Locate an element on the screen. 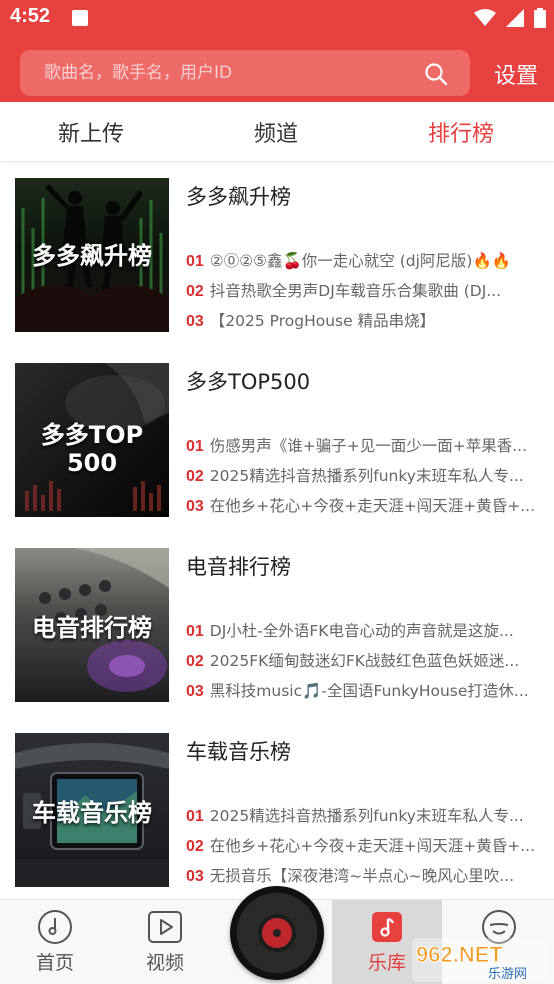 The width and height of the screenshot is (554, 984). search-icon is located at coordinates (436, 74).